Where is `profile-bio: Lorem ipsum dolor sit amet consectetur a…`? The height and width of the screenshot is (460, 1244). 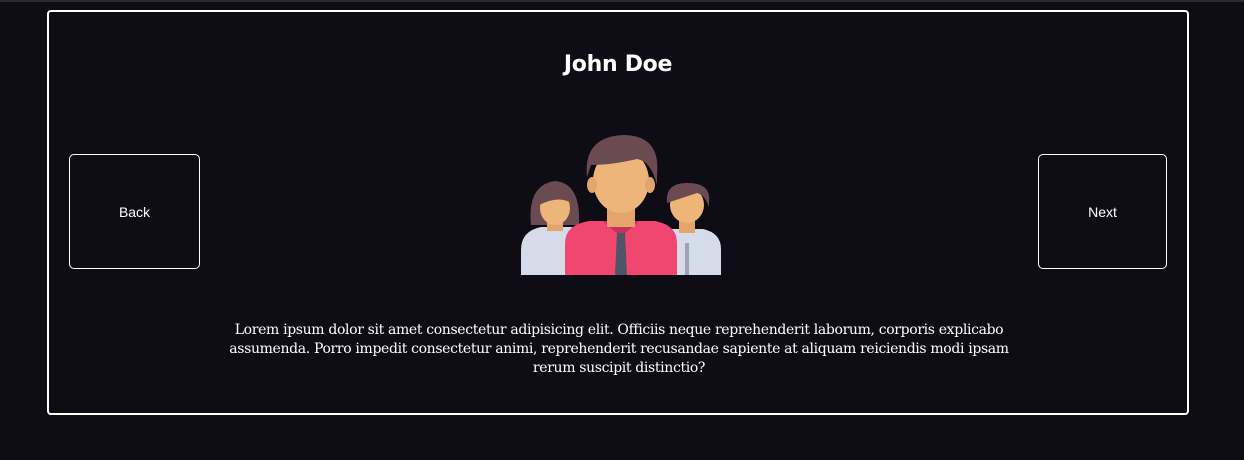
profile-bio: Lorem ipsum dolor sit amet consectetur a… is located at coordinates (619, 349).